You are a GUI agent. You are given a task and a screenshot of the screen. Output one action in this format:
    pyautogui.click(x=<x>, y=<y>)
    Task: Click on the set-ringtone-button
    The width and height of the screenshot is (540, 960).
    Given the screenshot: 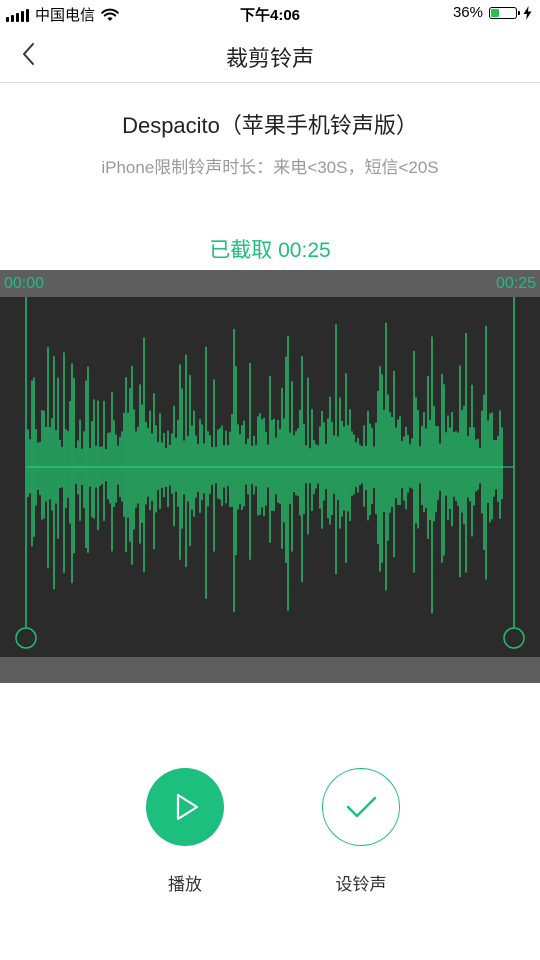 What is the action you would take?
    pyautogui.click(x=361, y=807)
    